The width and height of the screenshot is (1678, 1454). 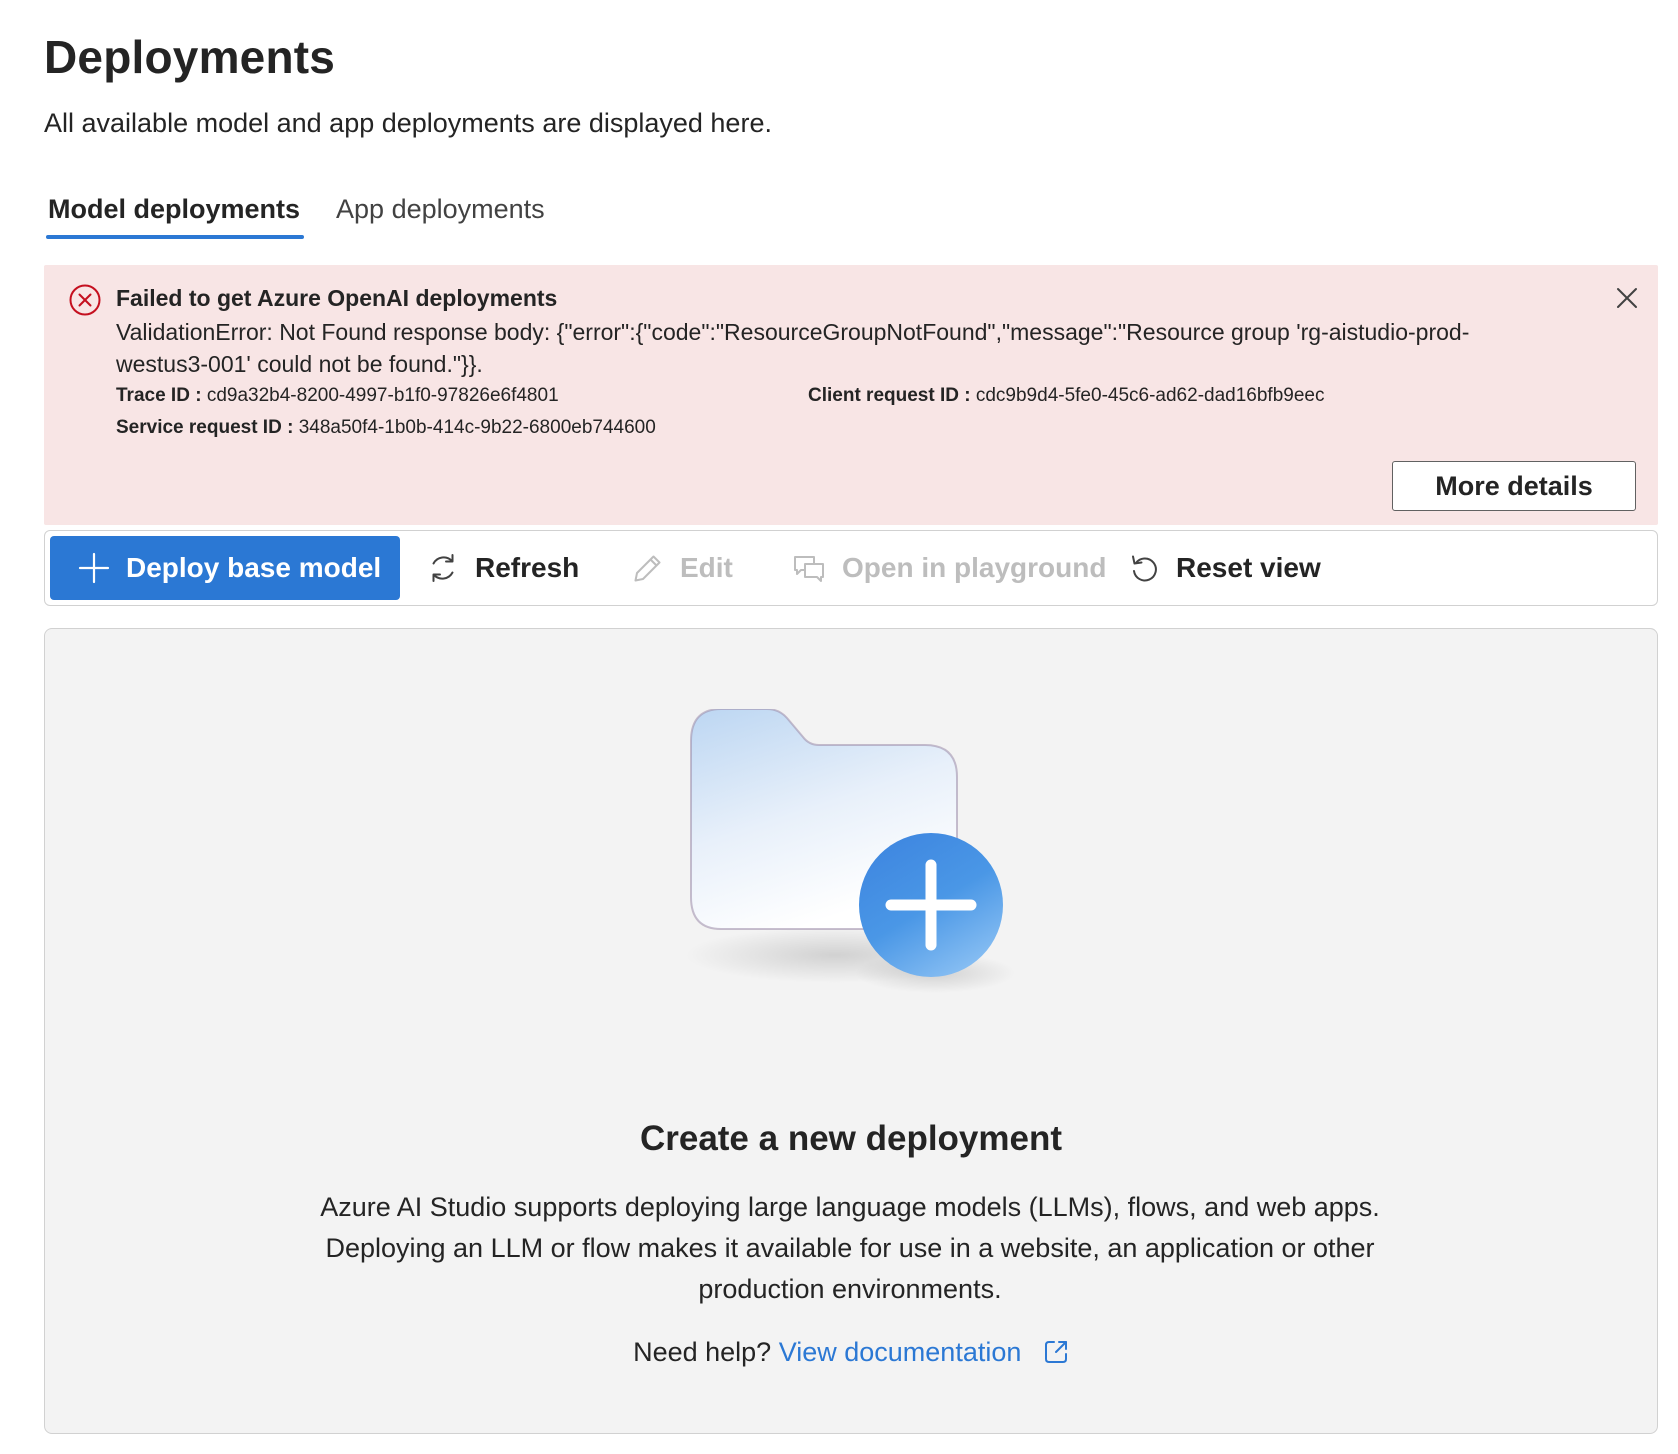 I want to click on error-title: Failed to get Azure OpenAI deployments, so click(x=337, y=298).